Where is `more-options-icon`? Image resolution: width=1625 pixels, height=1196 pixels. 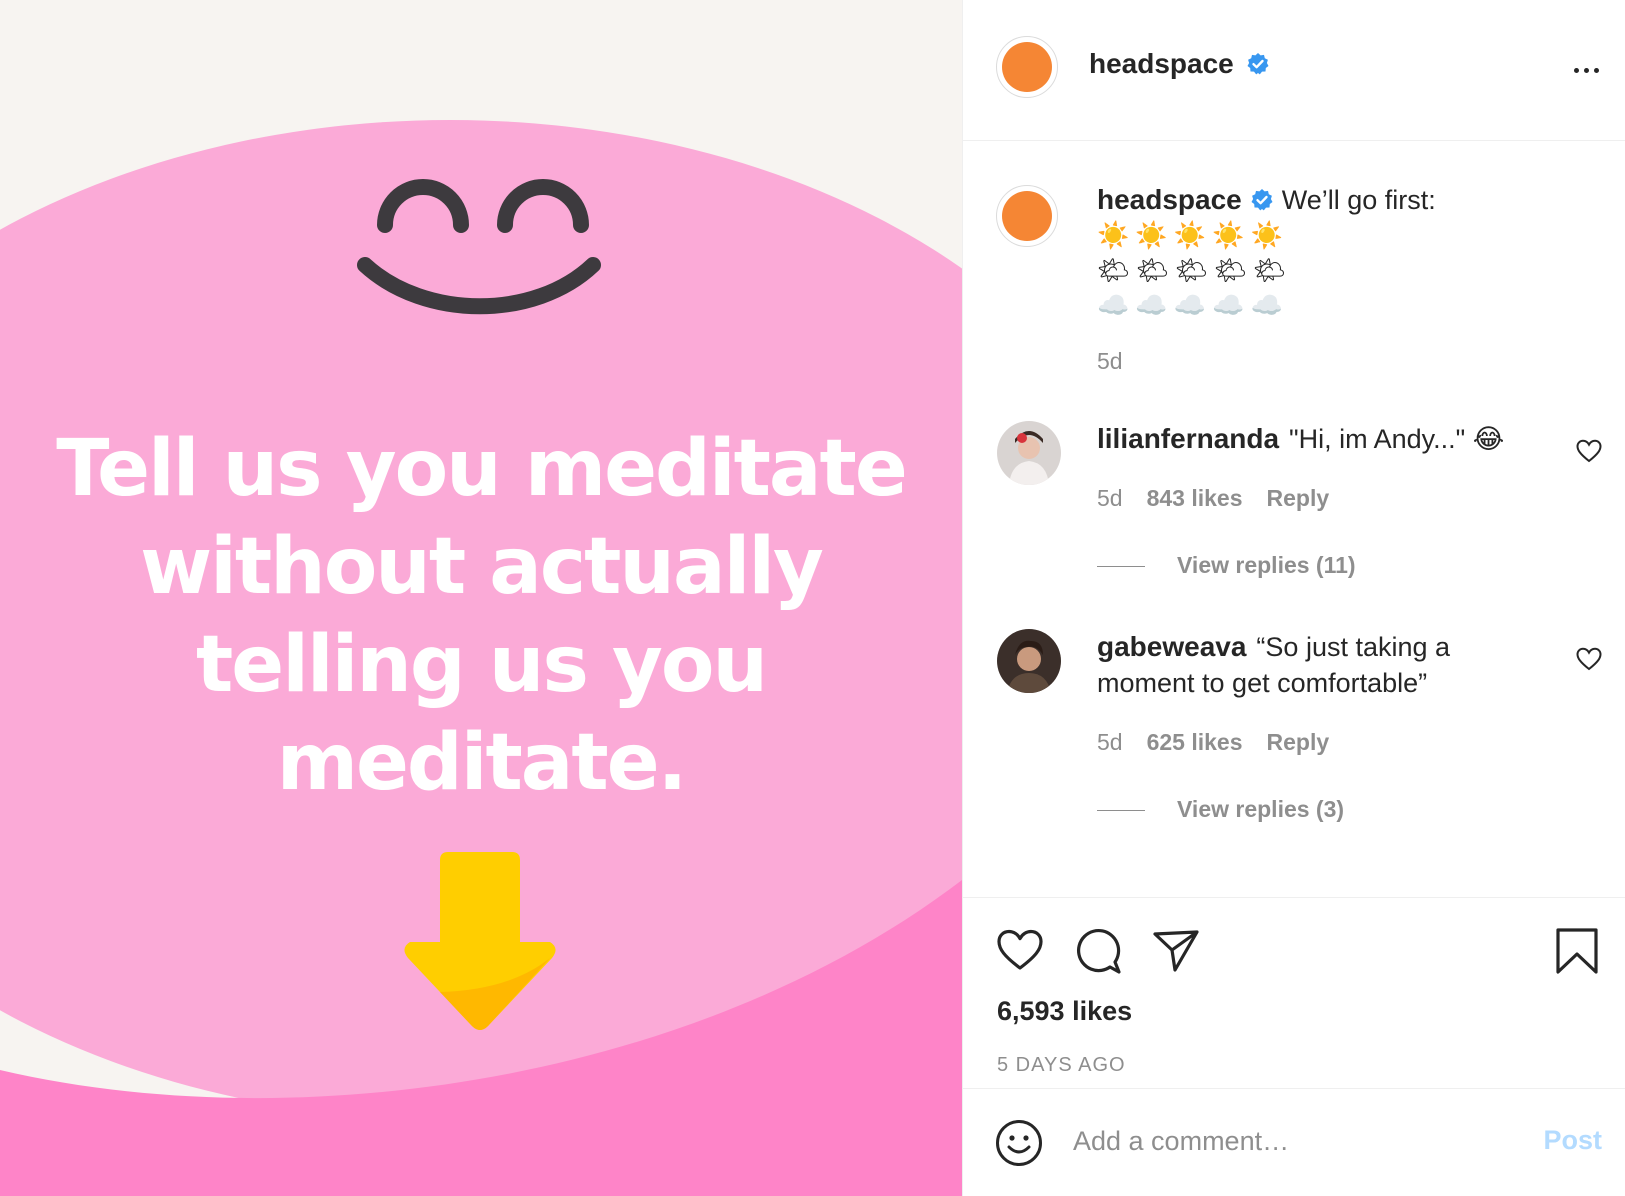
more-options-icon is located at coordinates (1589, 66).